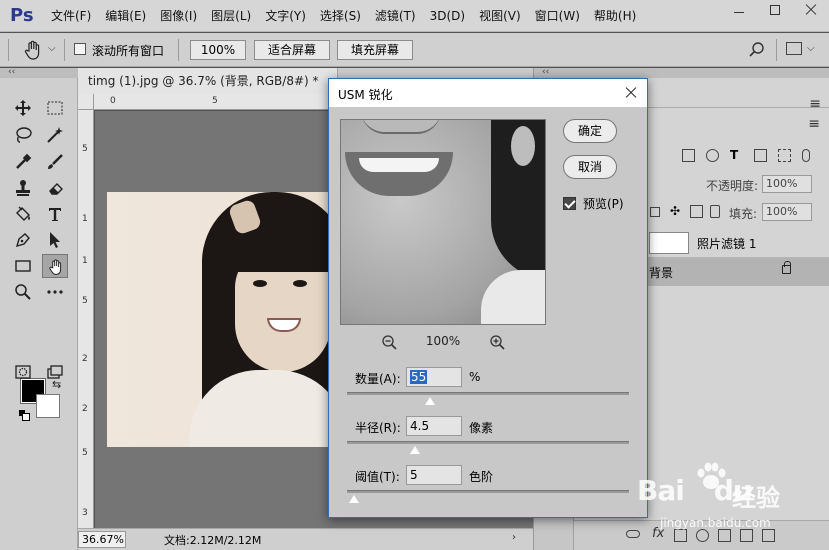 The height and width of the screenshot is (550, 829). What do you see at coordinates (23, 266) in the screenshot?
I see `rectangle-tool` at bounding box center [23, 266].